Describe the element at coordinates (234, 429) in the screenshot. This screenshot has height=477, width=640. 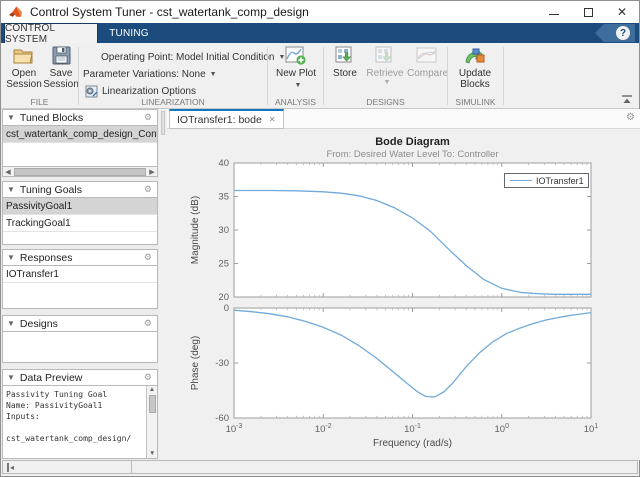
I see `x-tick-label: 10-3` at that location.